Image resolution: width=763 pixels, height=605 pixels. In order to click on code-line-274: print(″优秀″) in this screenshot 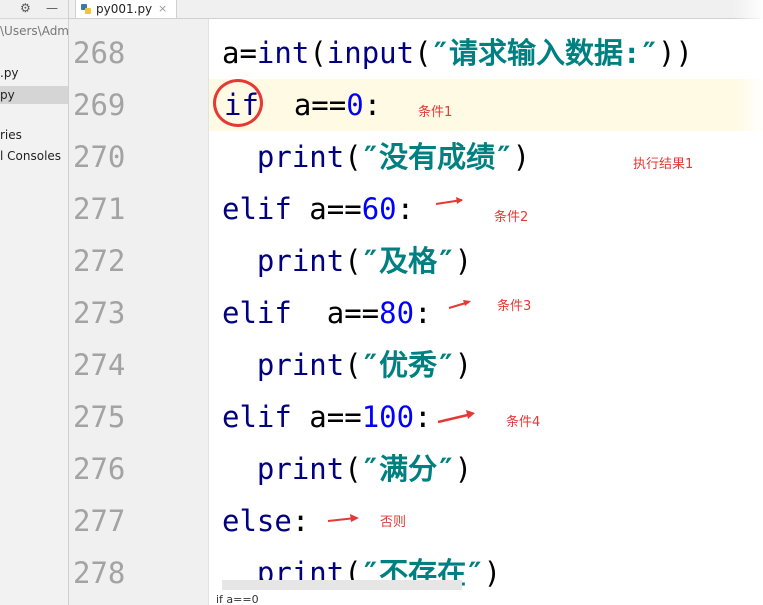, I will do `click(347, 365)`.